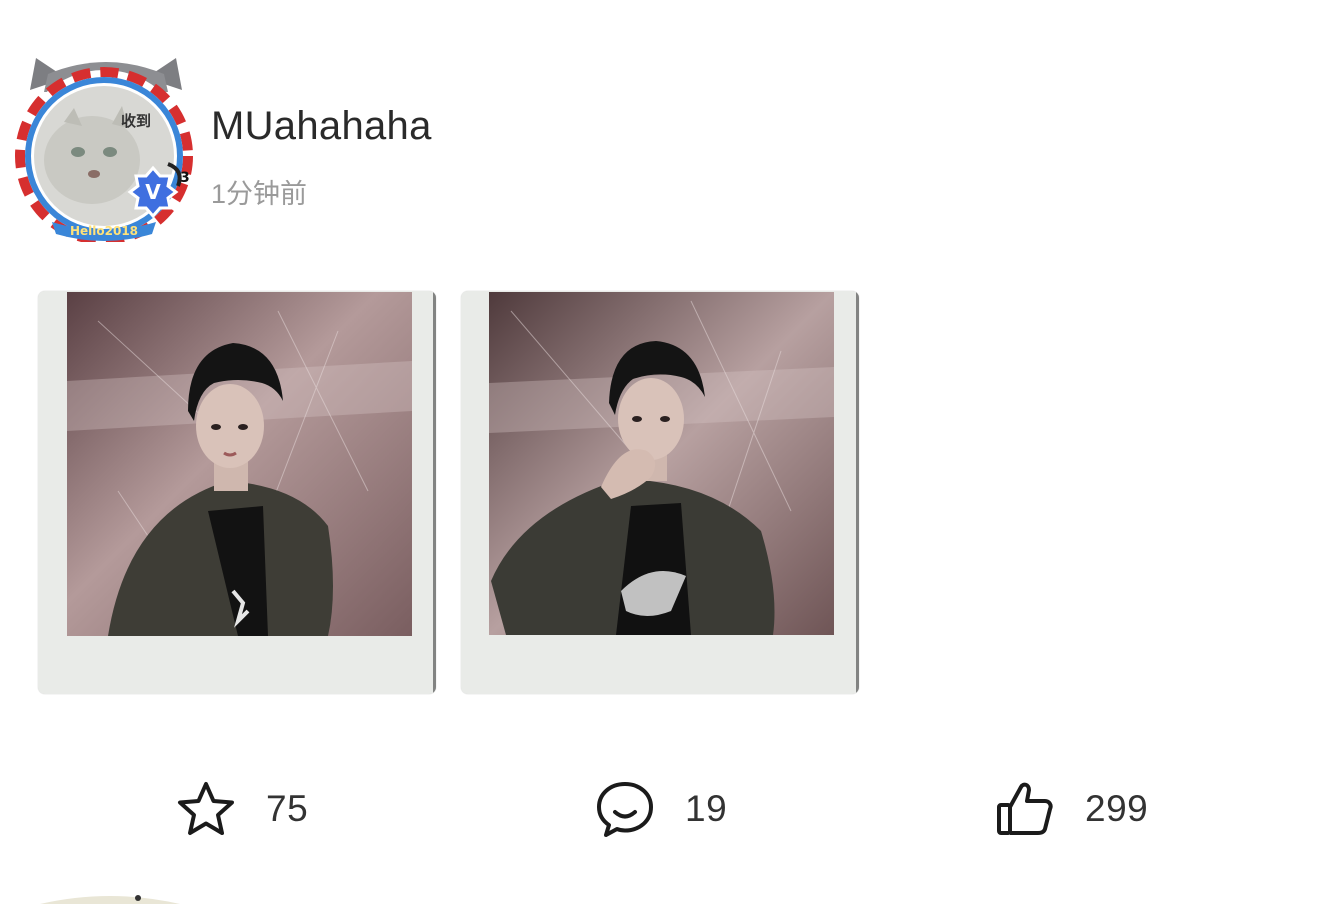  I want to click on comment-button: 19, so click(661, 809).